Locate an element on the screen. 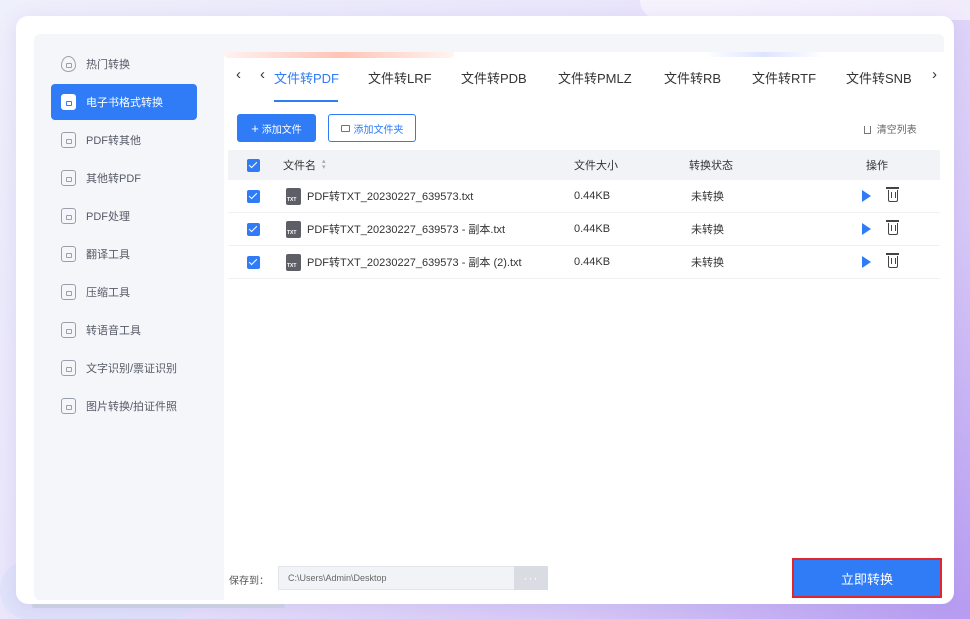 The height and width of the screenshot is (619, 970). translate-icon is located at coordinates (68, 254).